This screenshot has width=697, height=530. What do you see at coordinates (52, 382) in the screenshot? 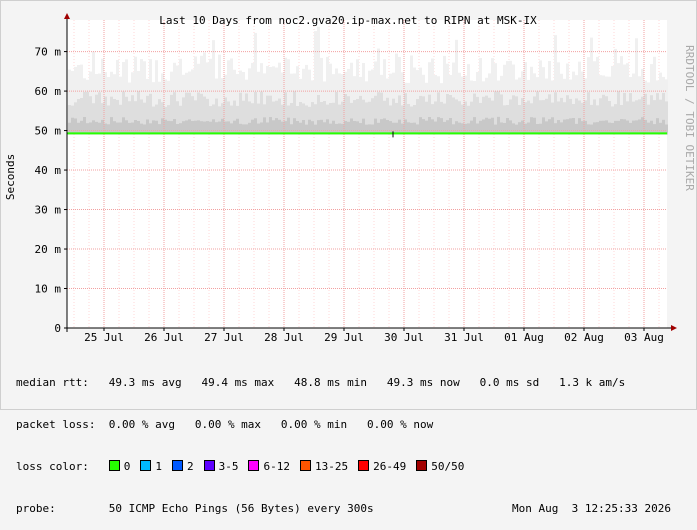
I see `median-rtt-label: median rtt:` at bounding box center [52, 382].